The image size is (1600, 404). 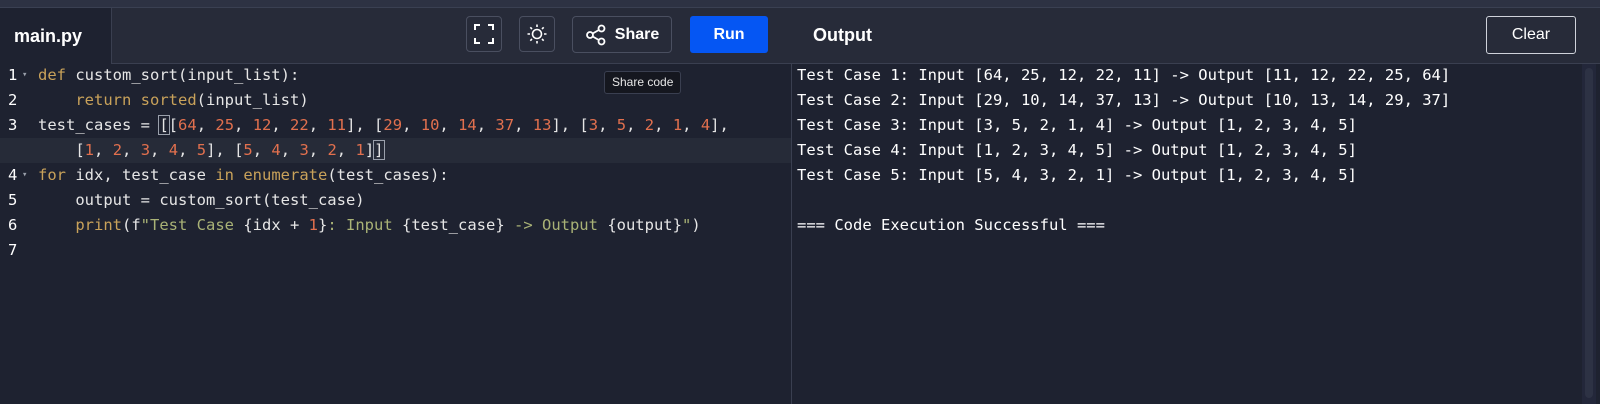 What do you see at coordinates (395, 250) in the screenshot?
I see `code-line: 7` at bounding box center [395, 250].